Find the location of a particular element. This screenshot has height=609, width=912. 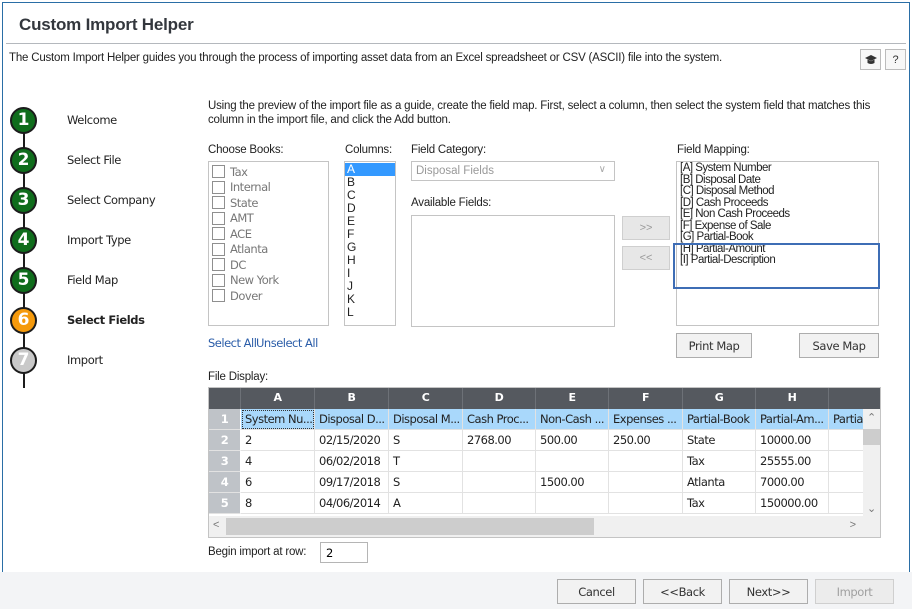

grid-cell: 4 is located at coordinates (278, 461).